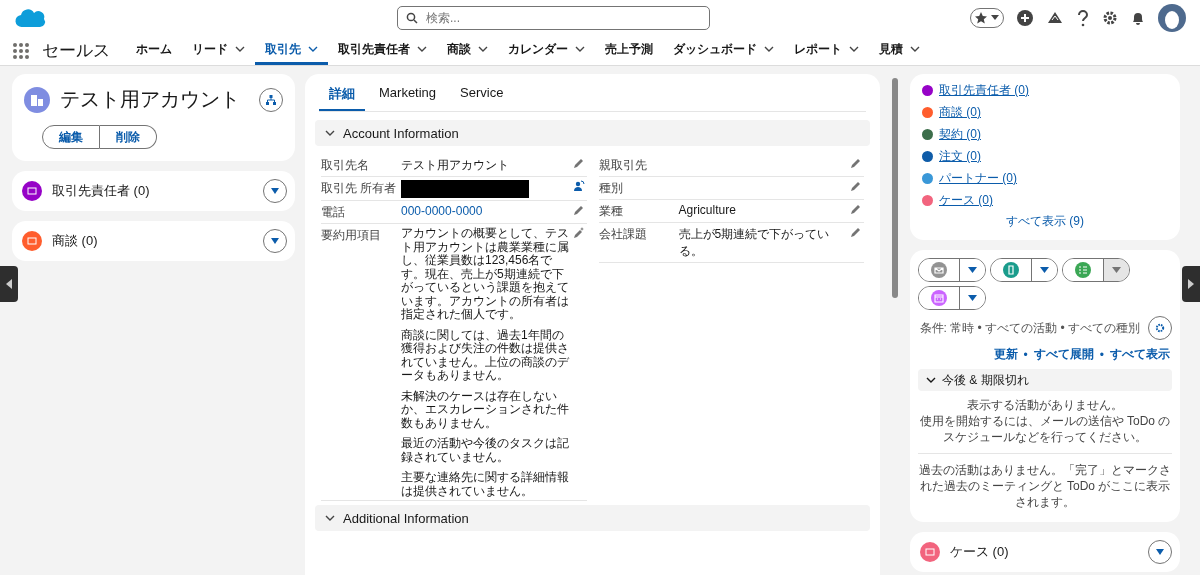  I want to click on activity-link: すべて展開, so click(1063, 354).